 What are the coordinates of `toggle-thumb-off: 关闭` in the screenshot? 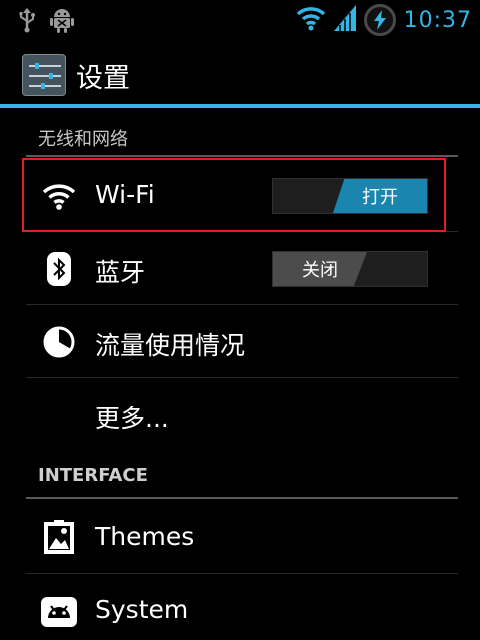 It's located at (320, 269).